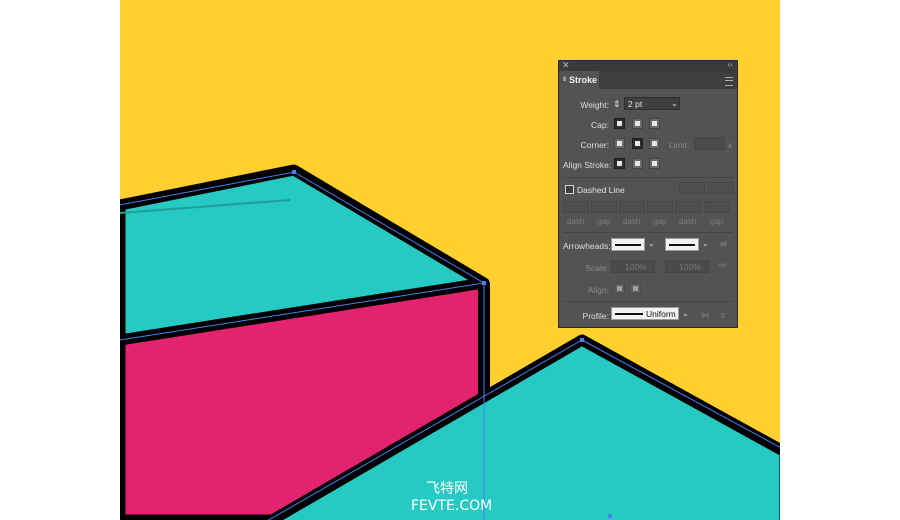 This screenshot has width=900, height=520. Describe the element at coordinates (619, 163) in the screenshot. I see `align-center-icon` at that location.